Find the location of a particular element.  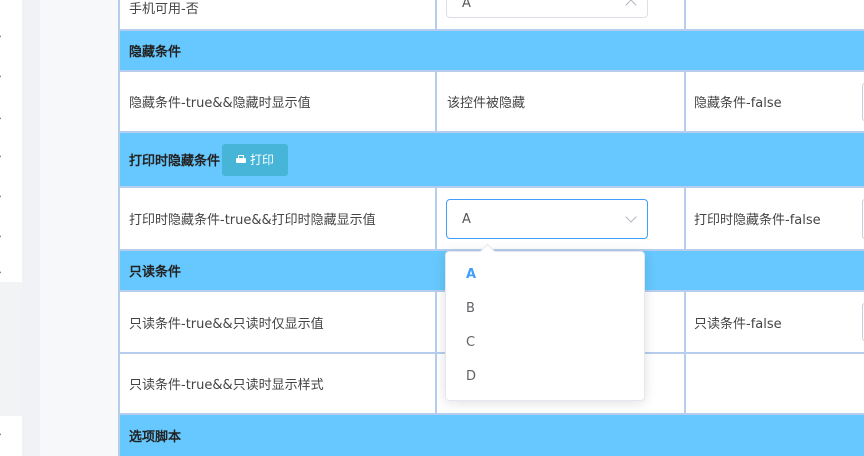

dropdown-option-a: A is located at coordinates (545, 275).